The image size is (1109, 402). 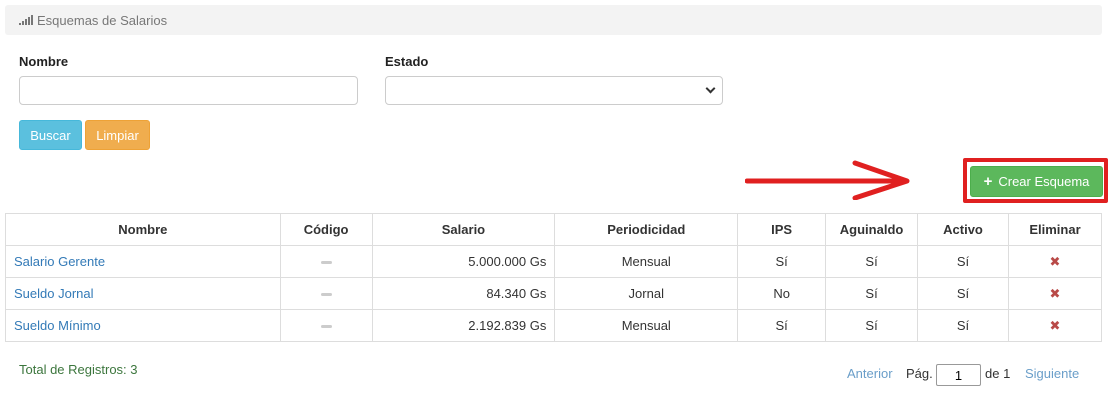 What do you see at coordinates (646, 293) in the screenshot?
I see `periodicidad-cell: Jornal` at bounding box center [646, 293].